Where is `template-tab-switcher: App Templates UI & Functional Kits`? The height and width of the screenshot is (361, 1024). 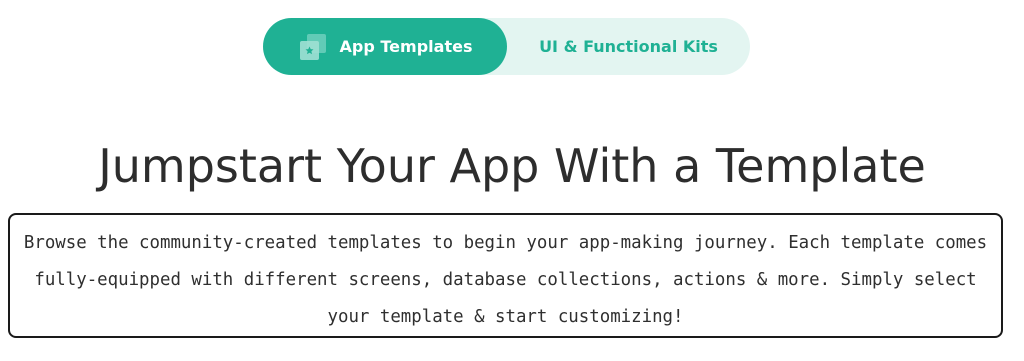
template-tab-switcher: App Templates UI & Functional Kits is located at coordinates (506, 46).